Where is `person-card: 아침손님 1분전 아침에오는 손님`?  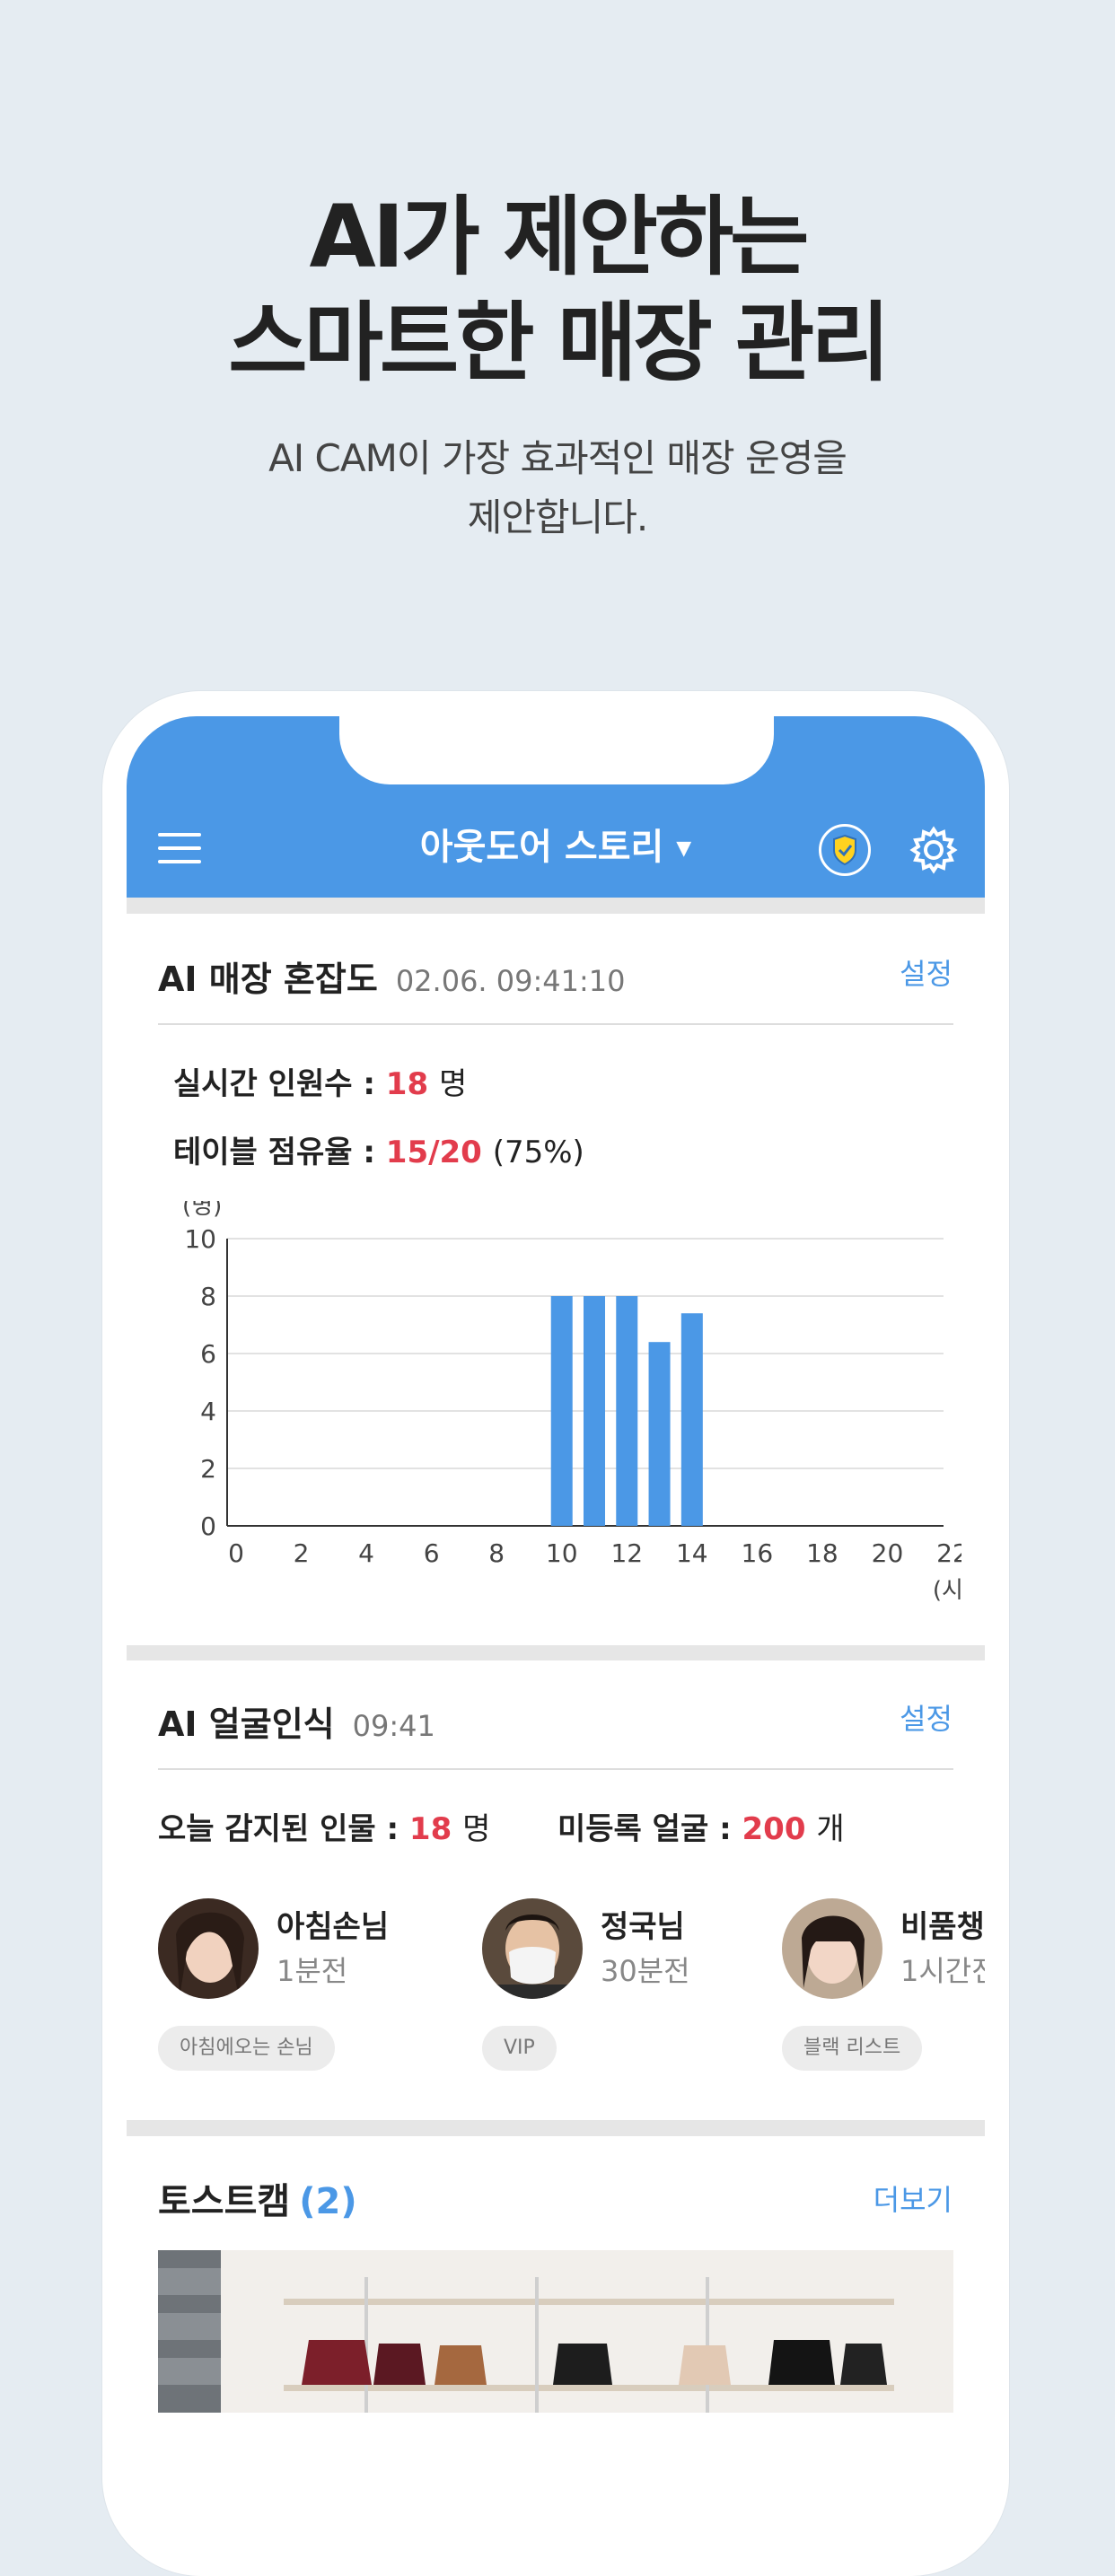
person-card: 아침손님 1분전 아침에오는 손님 is located at coordinates (292, 1988).